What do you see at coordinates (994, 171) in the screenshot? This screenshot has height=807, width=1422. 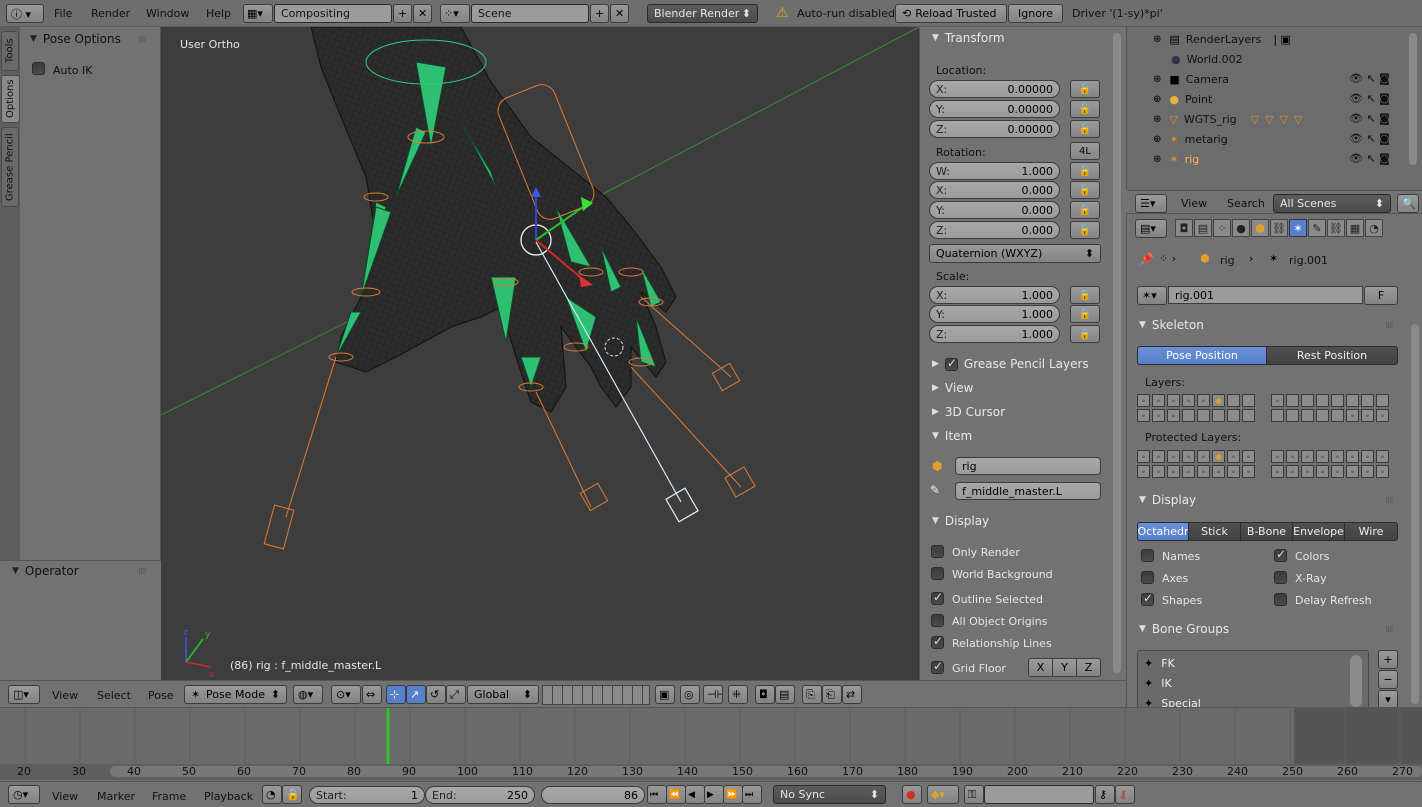 I see `rotation-w-field: W: 1.000` at bounding box center [994, 171].